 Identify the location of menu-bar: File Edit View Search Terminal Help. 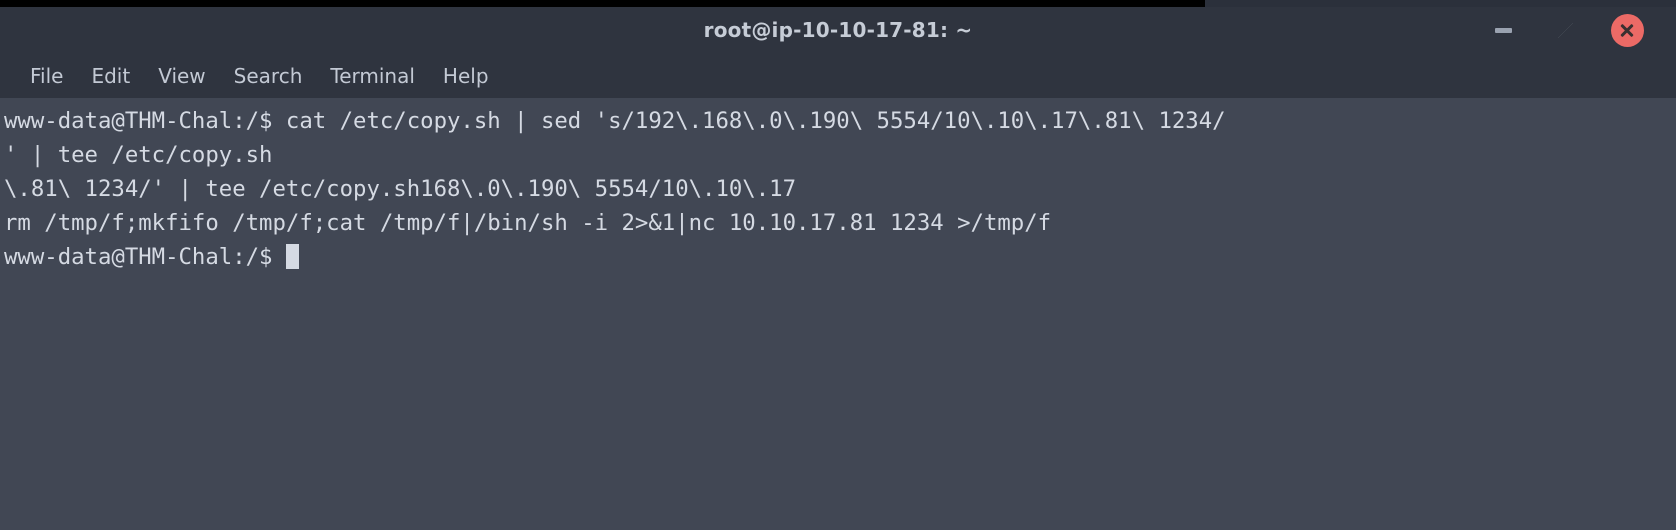
(838, 75).